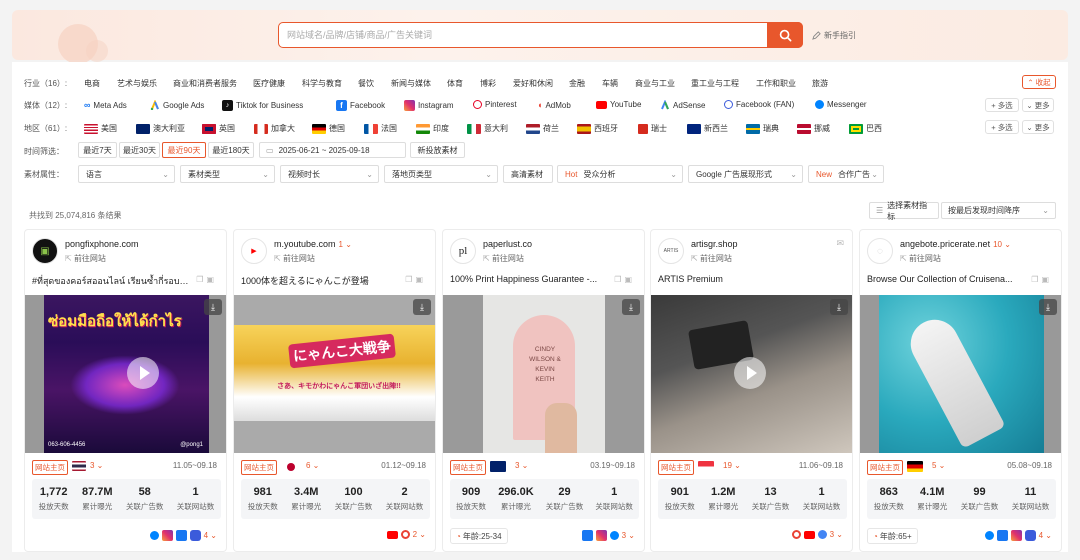 The width and height of the screenshot is (1080, 560). I want to click on audience-select: Hot 受众分析 ⌄, so click(620, 174).